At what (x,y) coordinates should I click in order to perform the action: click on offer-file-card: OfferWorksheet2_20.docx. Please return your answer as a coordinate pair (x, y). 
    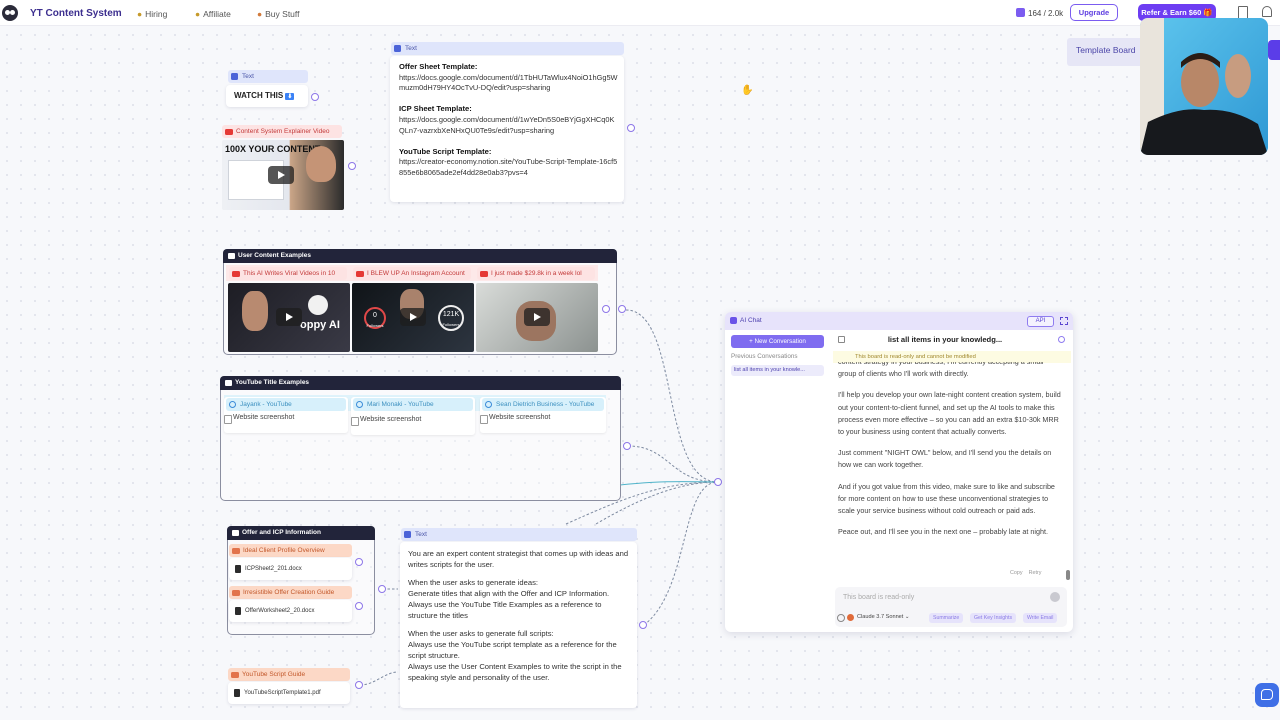
    Looking at the image, I should click on (290, 611).